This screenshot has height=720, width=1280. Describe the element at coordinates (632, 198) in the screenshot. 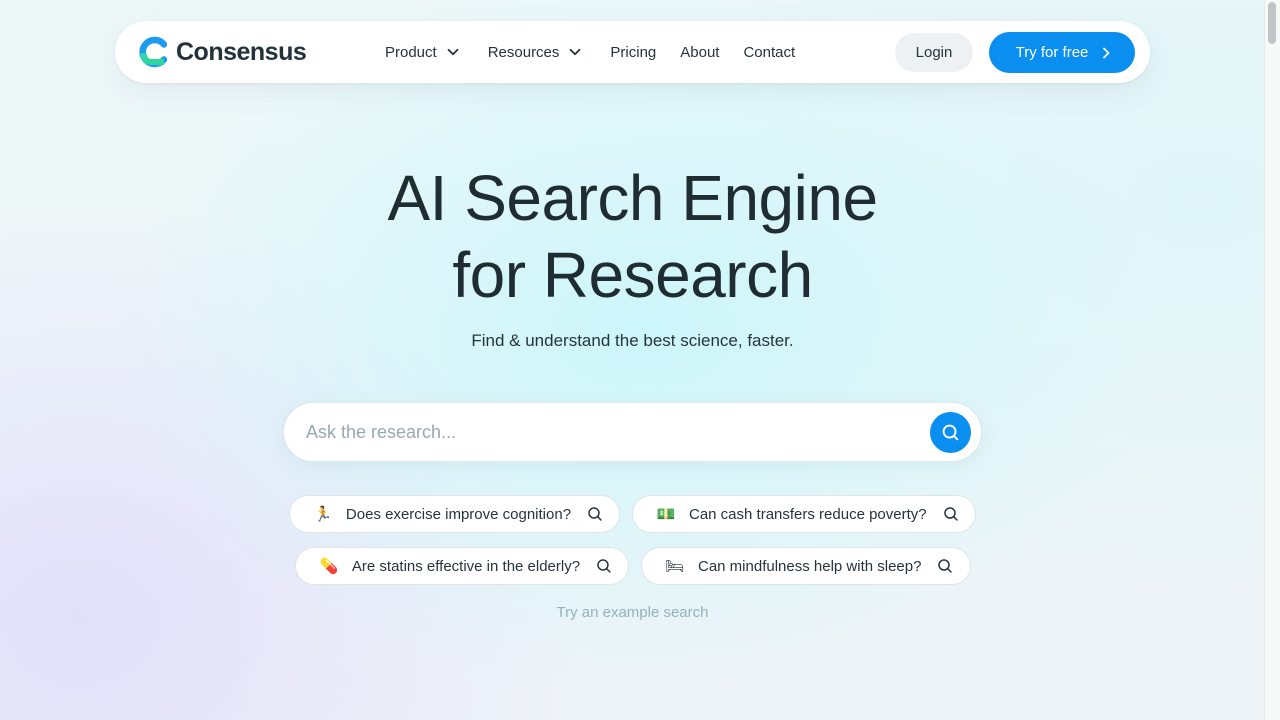

I see `hero-title-line-1: AI Search Engine` at that location.